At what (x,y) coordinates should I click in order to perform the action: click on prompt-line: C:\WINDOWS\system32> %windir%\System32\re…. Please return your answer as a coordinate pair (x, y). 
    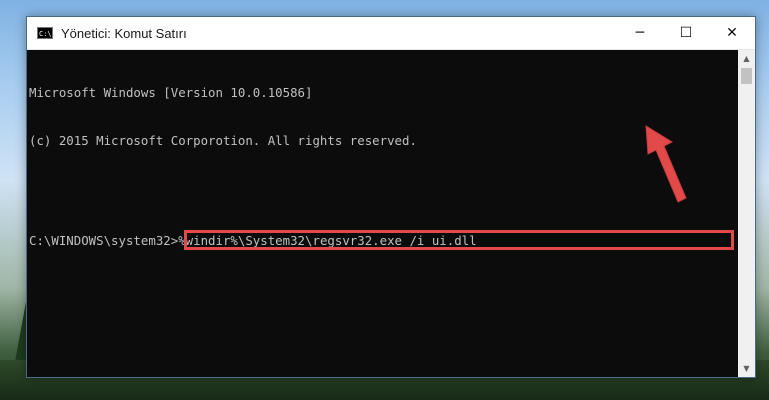
    Looking at the image, I should click on (383, 241).